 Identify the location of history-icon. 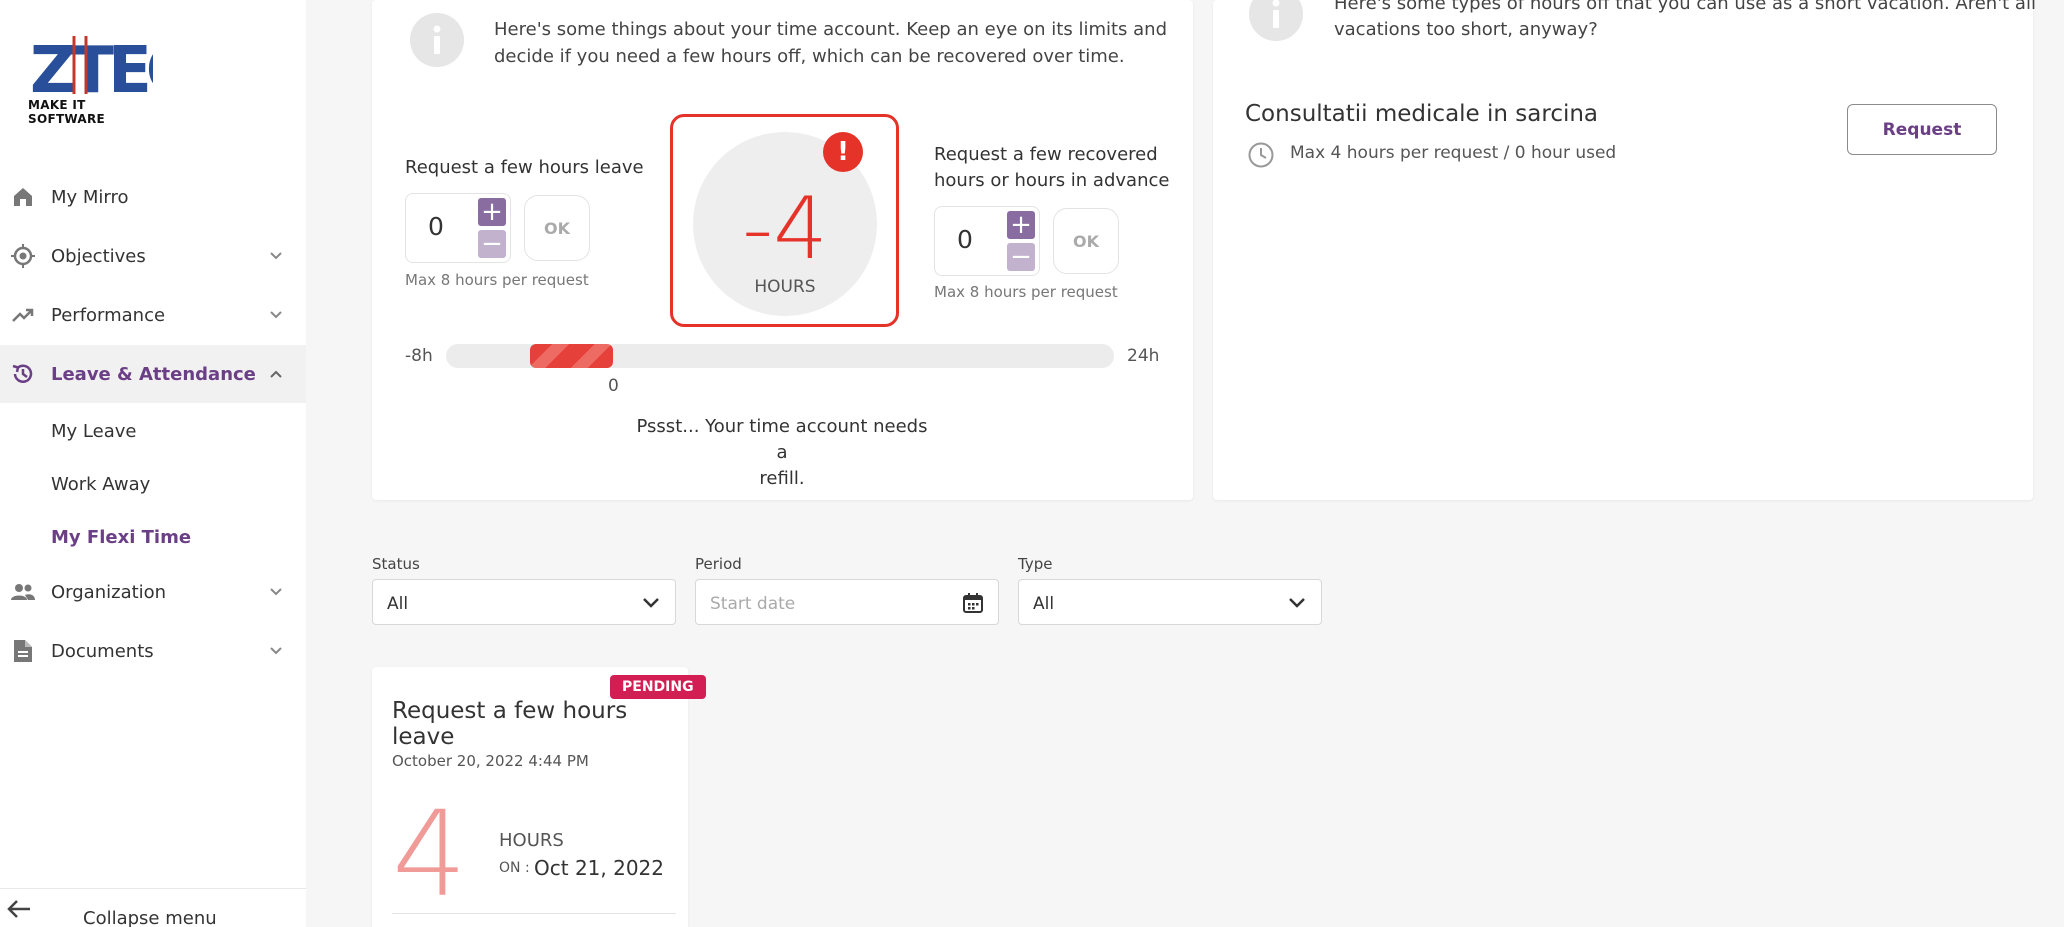
(23, 374).